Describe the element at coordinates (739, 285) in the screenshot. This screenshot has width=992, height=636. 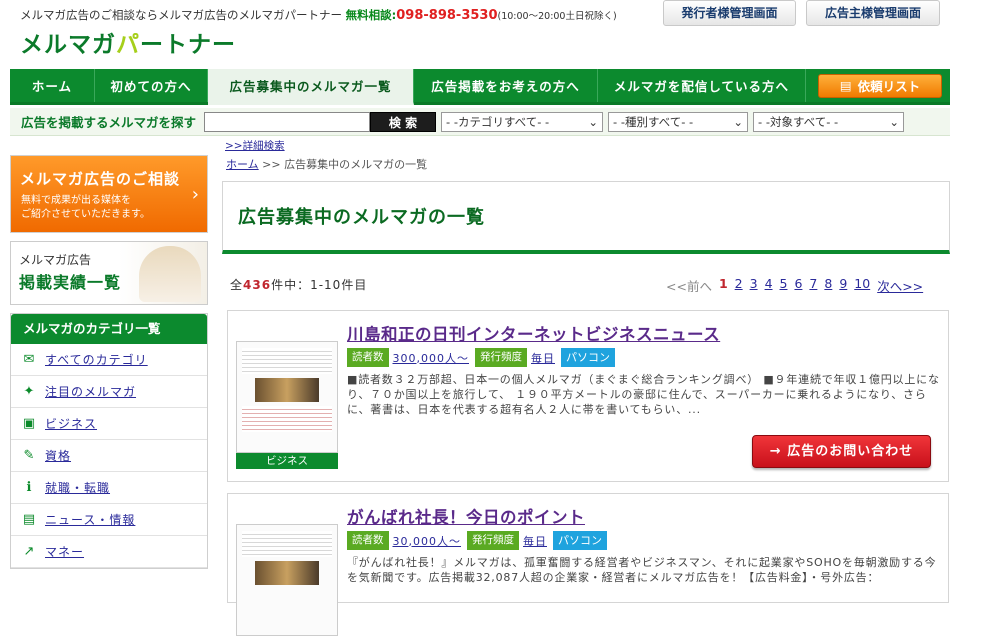
I see `pager-page: 2` at that location.